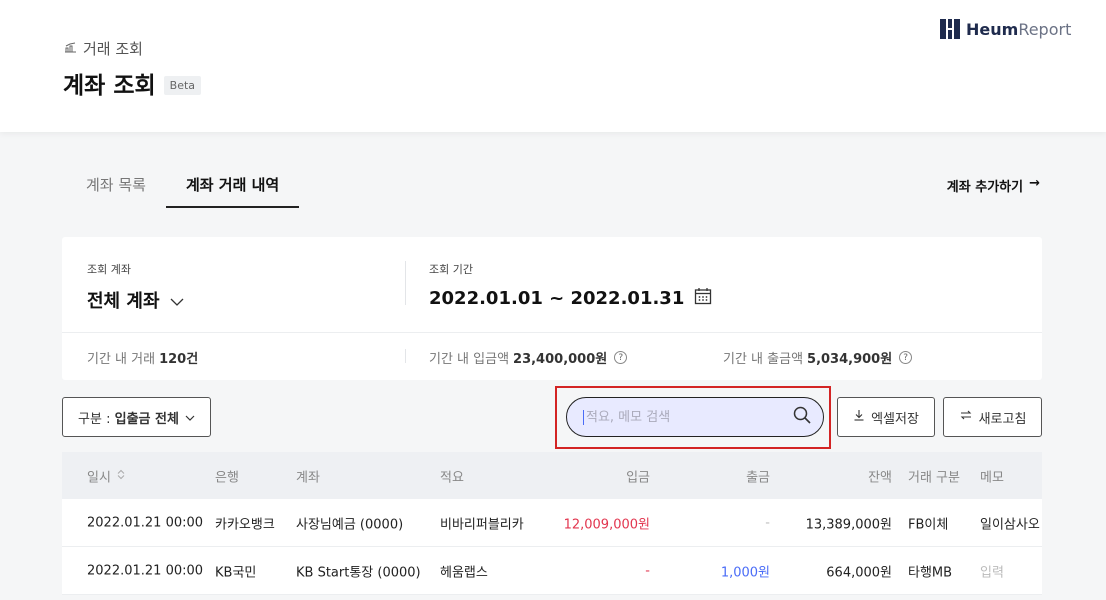 The image size is (1106, 600). I want to click on brand-logo: Heum Report, so click(1005, 29).